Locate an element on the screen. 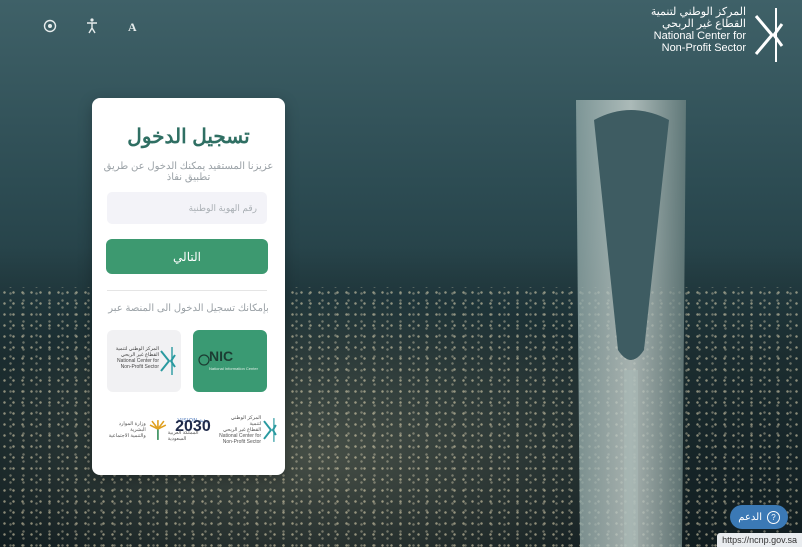 The height and width of the screenshot is (547, 802). ncnp-footer-ar1: المركز الوطني لتنمية is located at coordinates (246, 421).